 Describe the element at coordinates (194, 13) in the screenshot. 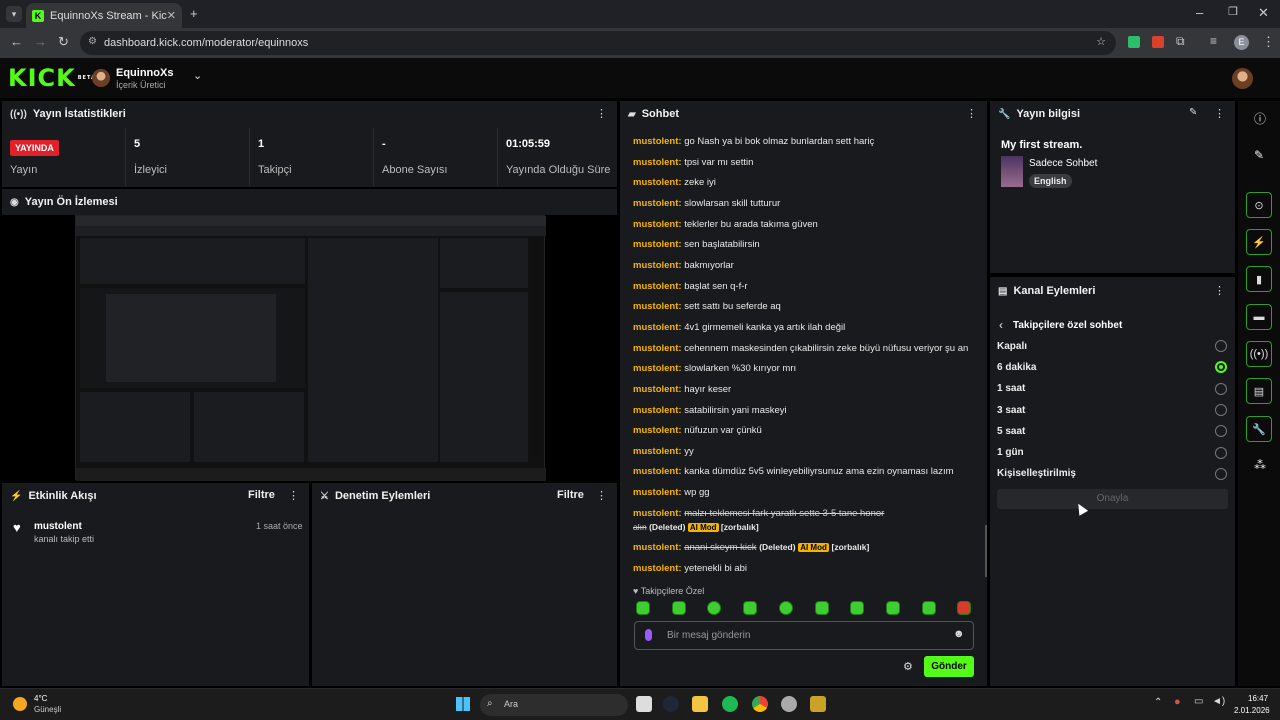

I see `new-tab-button: +` at that location.